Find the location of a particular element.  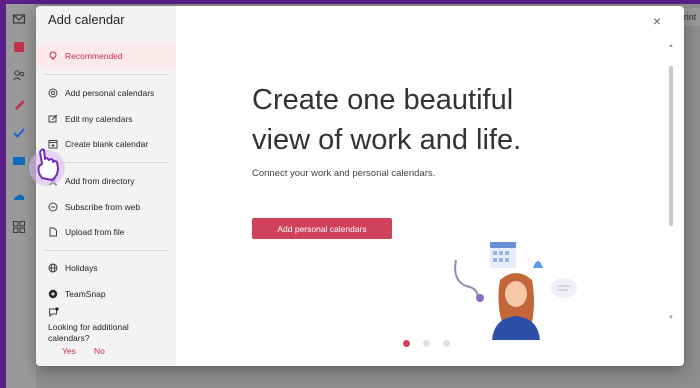

nav-teamsnap: TeamSnap is located at coordinates (106, 294).